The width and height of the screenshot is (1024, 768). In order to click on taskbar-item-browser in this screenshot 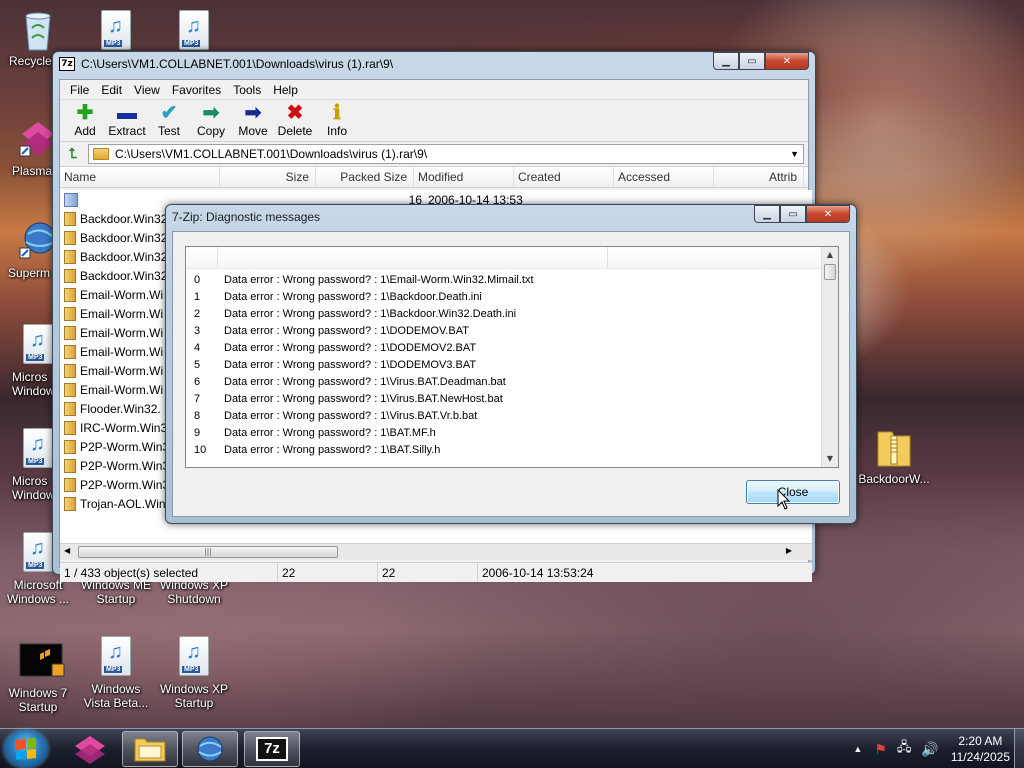, I will do `click(210, 749)`.